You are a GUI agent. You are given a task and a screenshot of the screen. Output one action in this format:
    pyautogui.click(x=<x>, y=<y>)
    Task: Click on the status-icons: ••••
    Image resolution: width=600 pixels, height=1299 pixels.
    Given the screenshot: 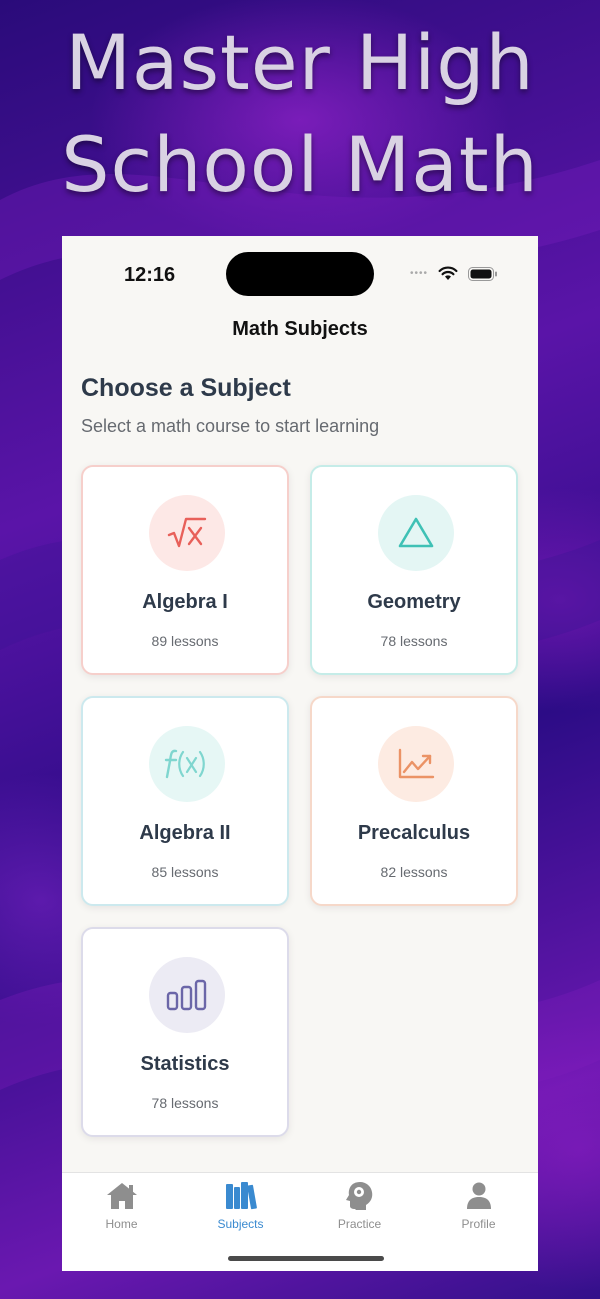 What is the action you would take?
    pyautogui.click(x=454, y=273)
    